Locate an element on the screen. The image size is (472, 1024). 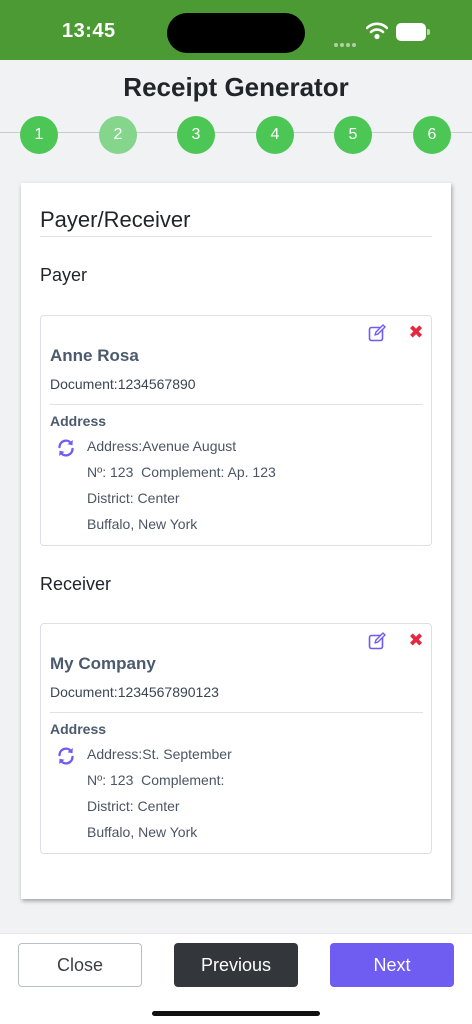
receiver-city-line: Buffalo, New York is located at coordinates (142, 832).